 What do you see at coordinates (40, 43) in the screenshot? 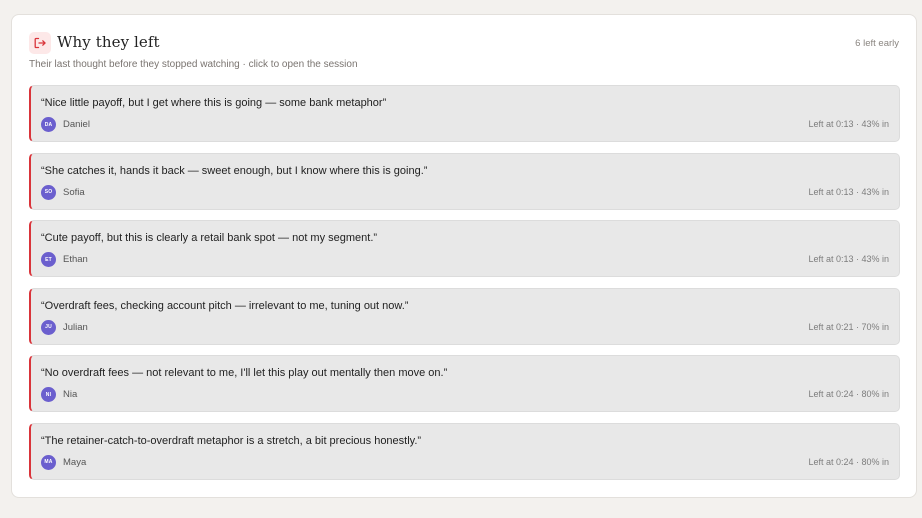
I see `exit-icon` at bounding box center [40, 43].